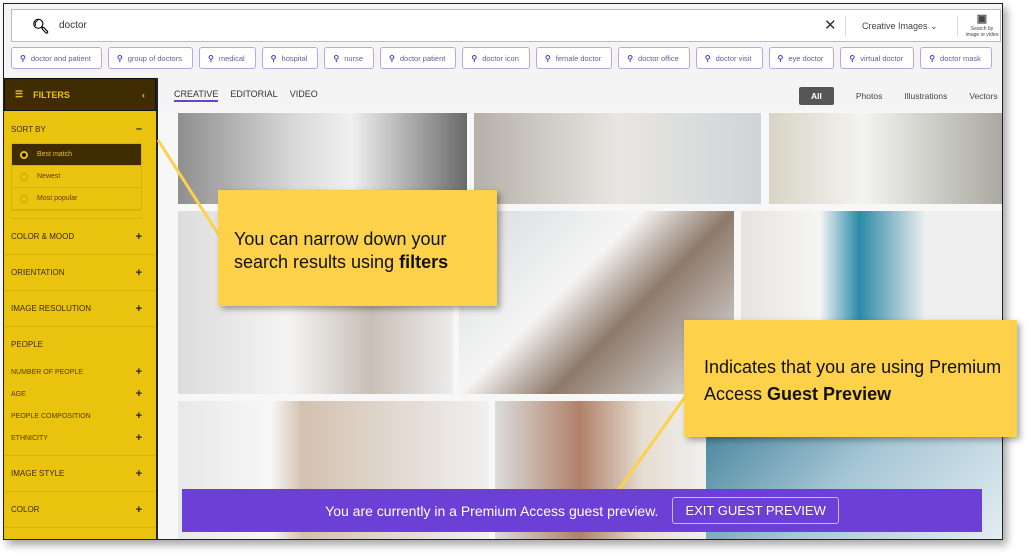 The height and width of the screenshot is (556, 1031). I want to click on callout-bold: Guest Preview, so click(829, 394).